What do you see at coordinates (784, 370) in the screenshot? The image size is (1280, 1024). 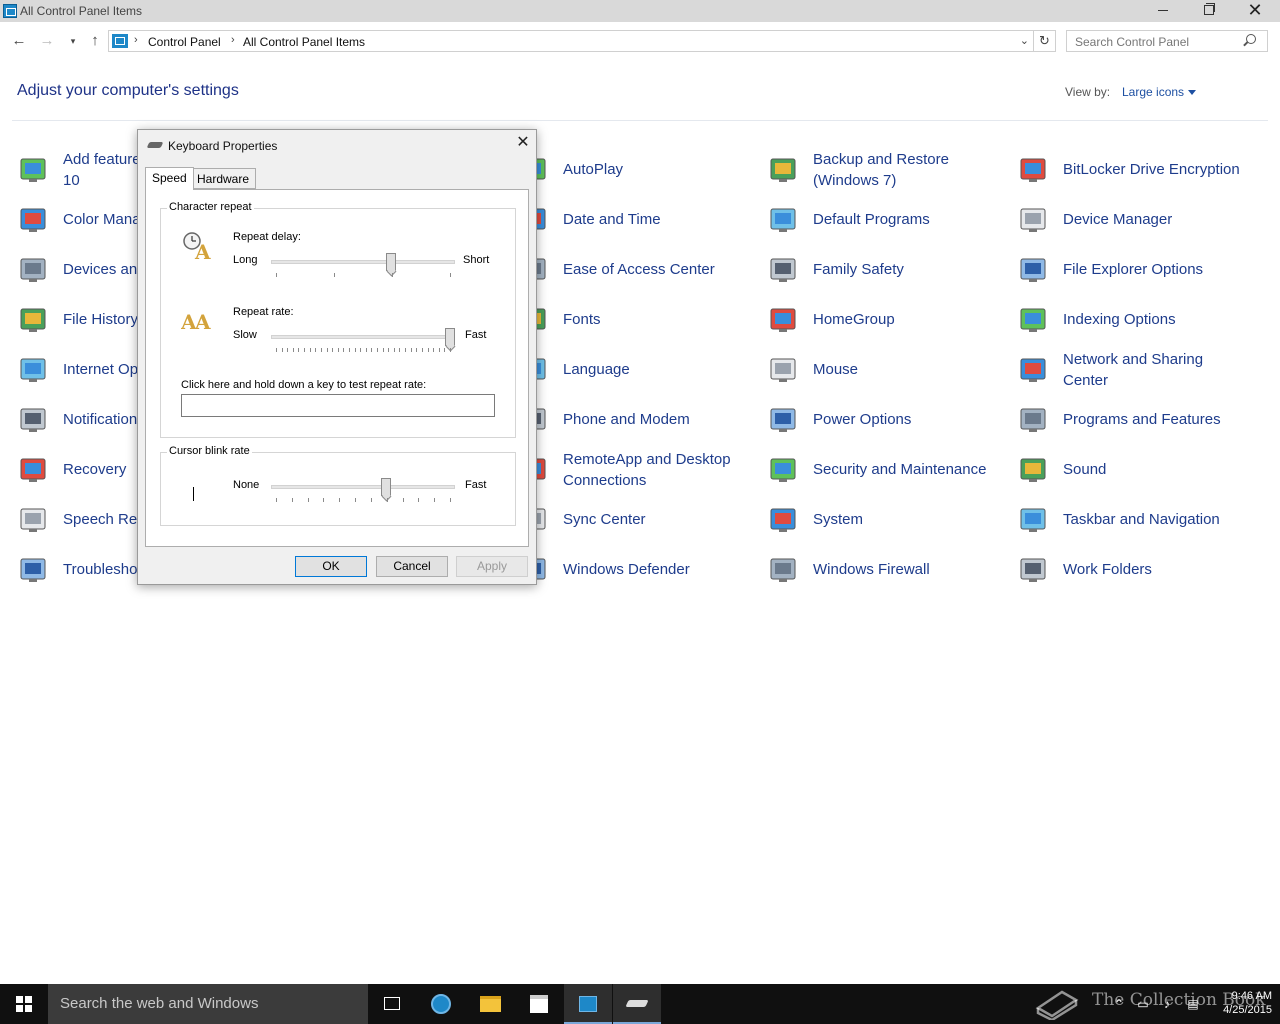 I see `mouse-icon` at bounding box center [784, 370].